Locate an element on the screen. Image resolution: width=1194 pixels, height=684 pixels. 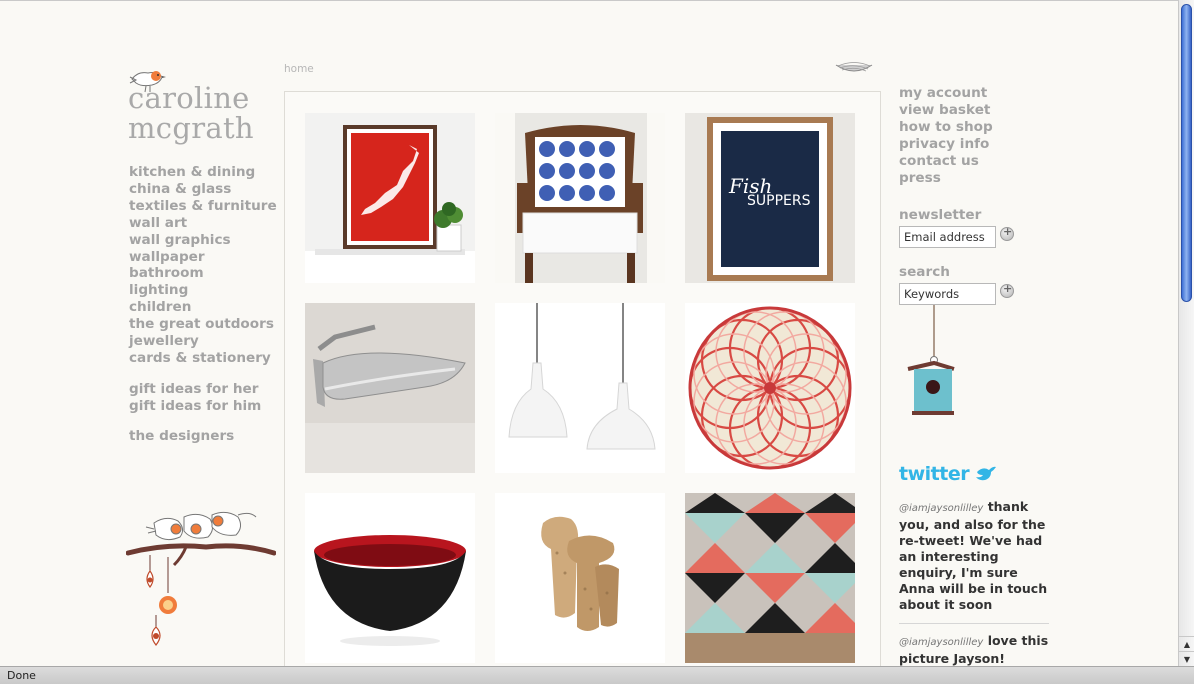
product-tile-triangle-wallpaper is located at coordinates (770, 578).